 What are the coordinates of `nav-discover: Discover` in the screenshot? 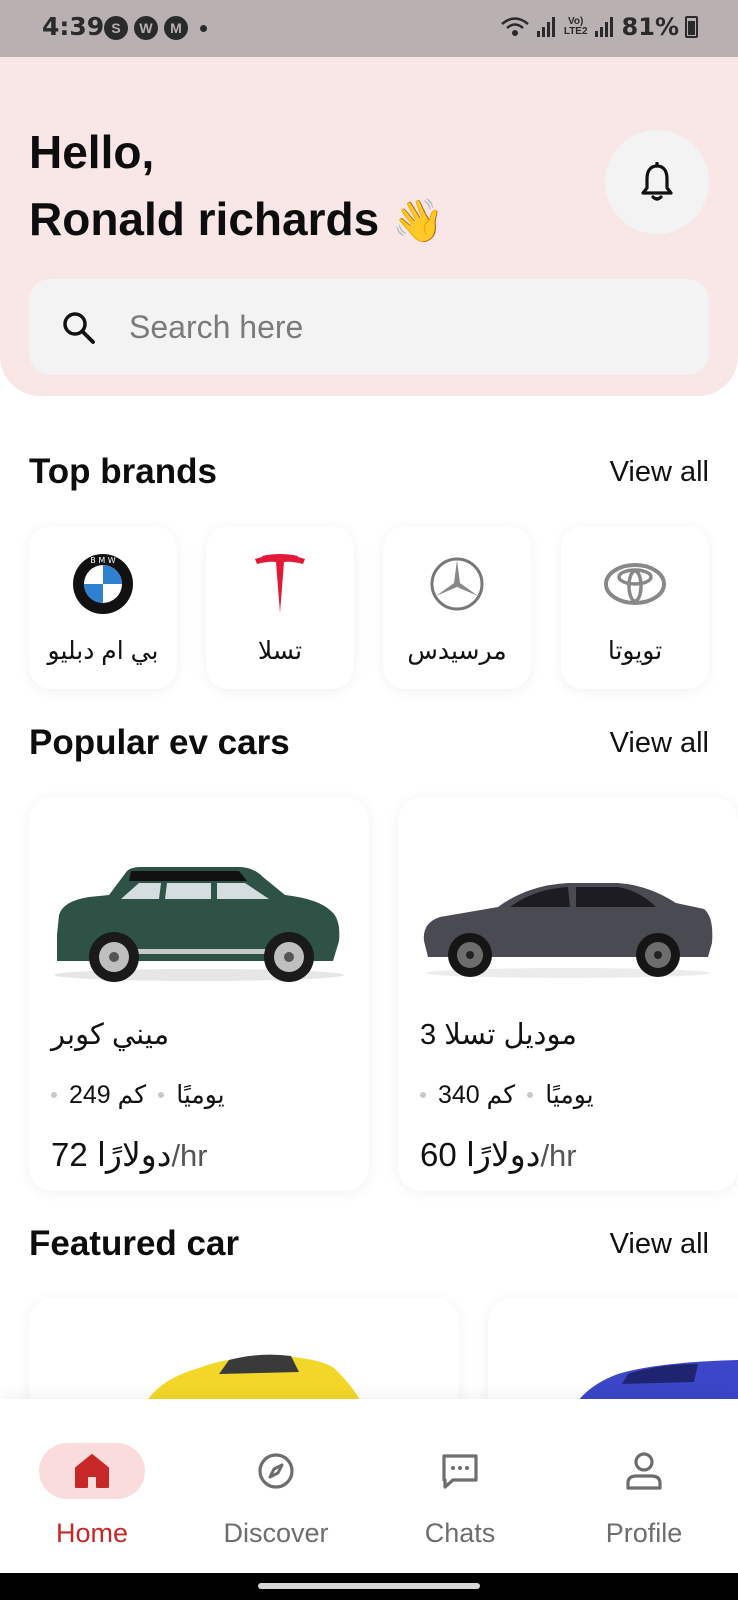 It's located at (276, 1486).